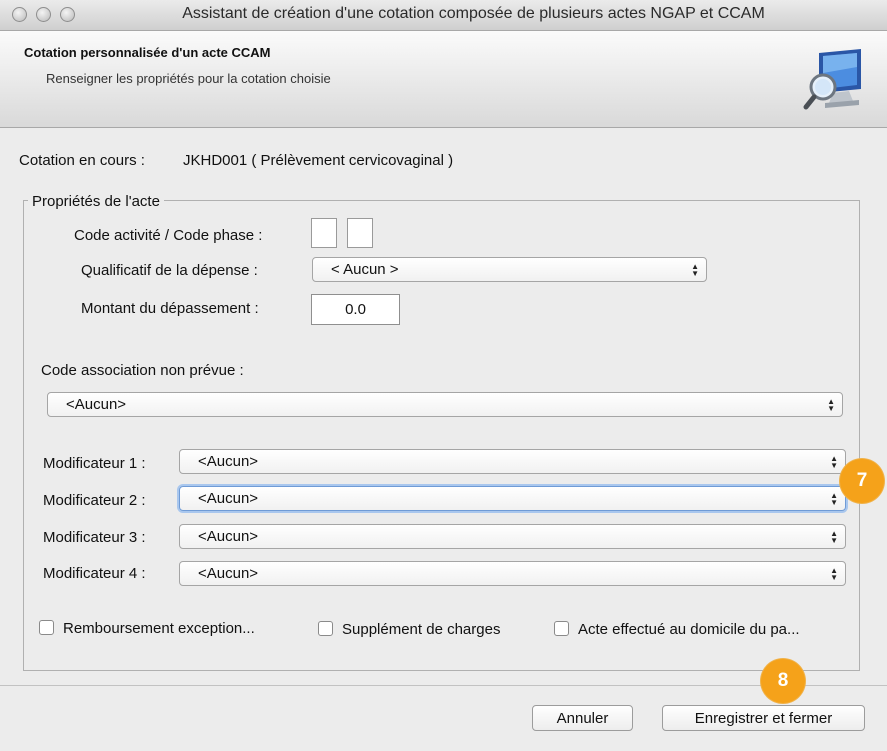  I want to click on supplement-label: Supplément de charges, so click(421, 629).